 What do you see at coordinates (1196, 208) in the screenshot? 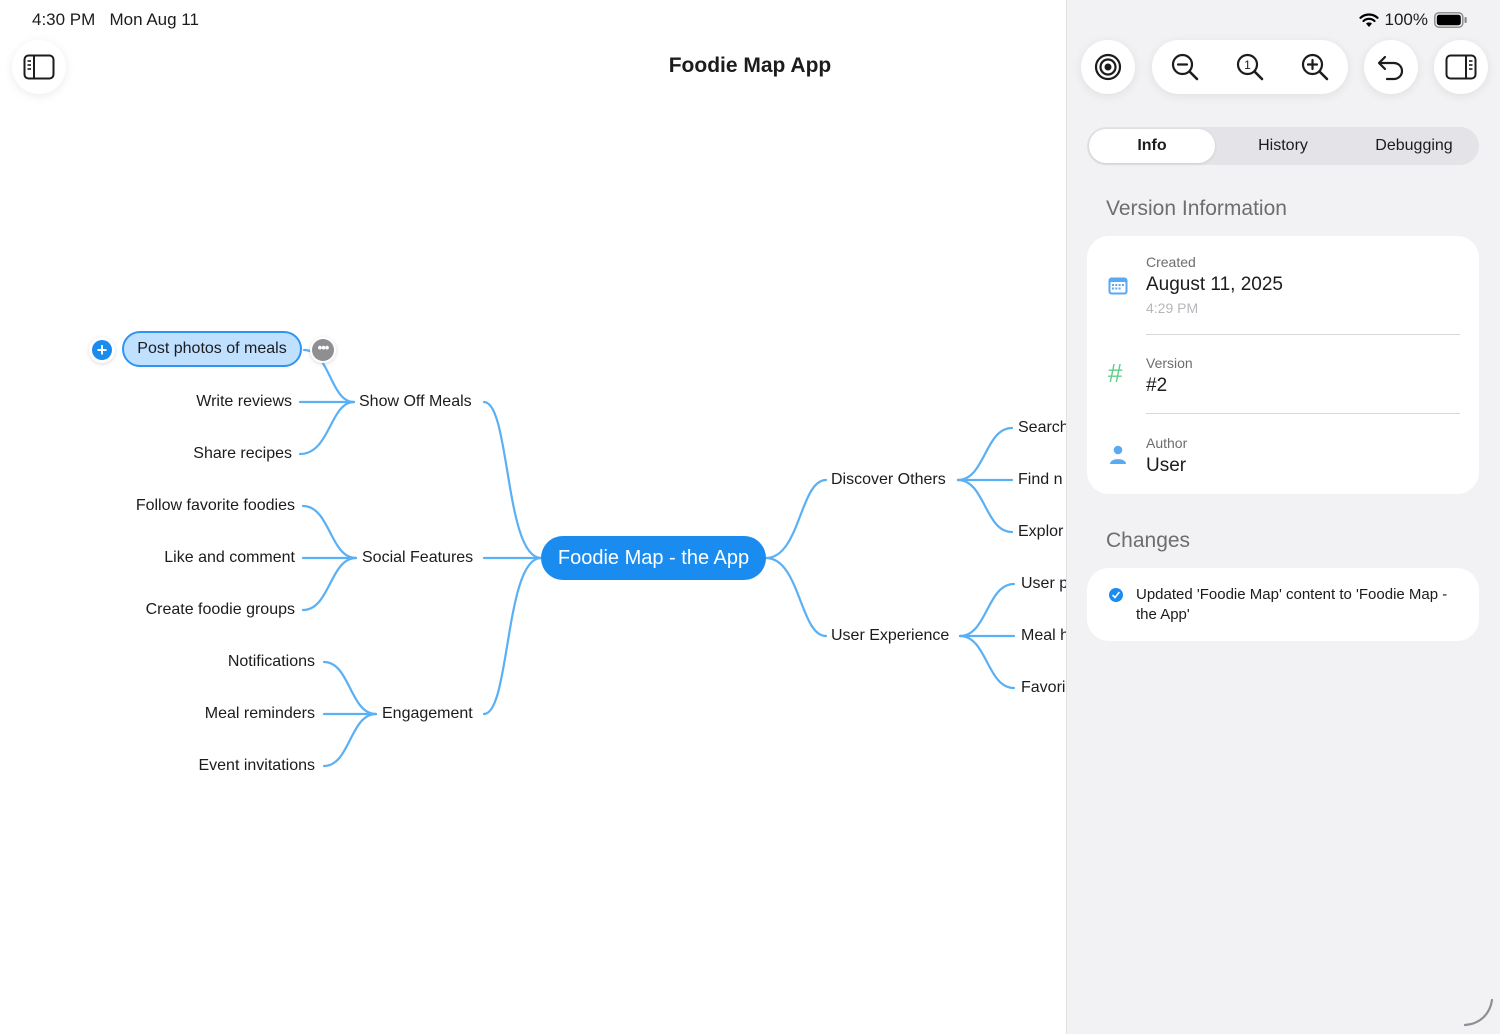
I see `version-section-title: Version Information` at bounding box center [1196, 208].